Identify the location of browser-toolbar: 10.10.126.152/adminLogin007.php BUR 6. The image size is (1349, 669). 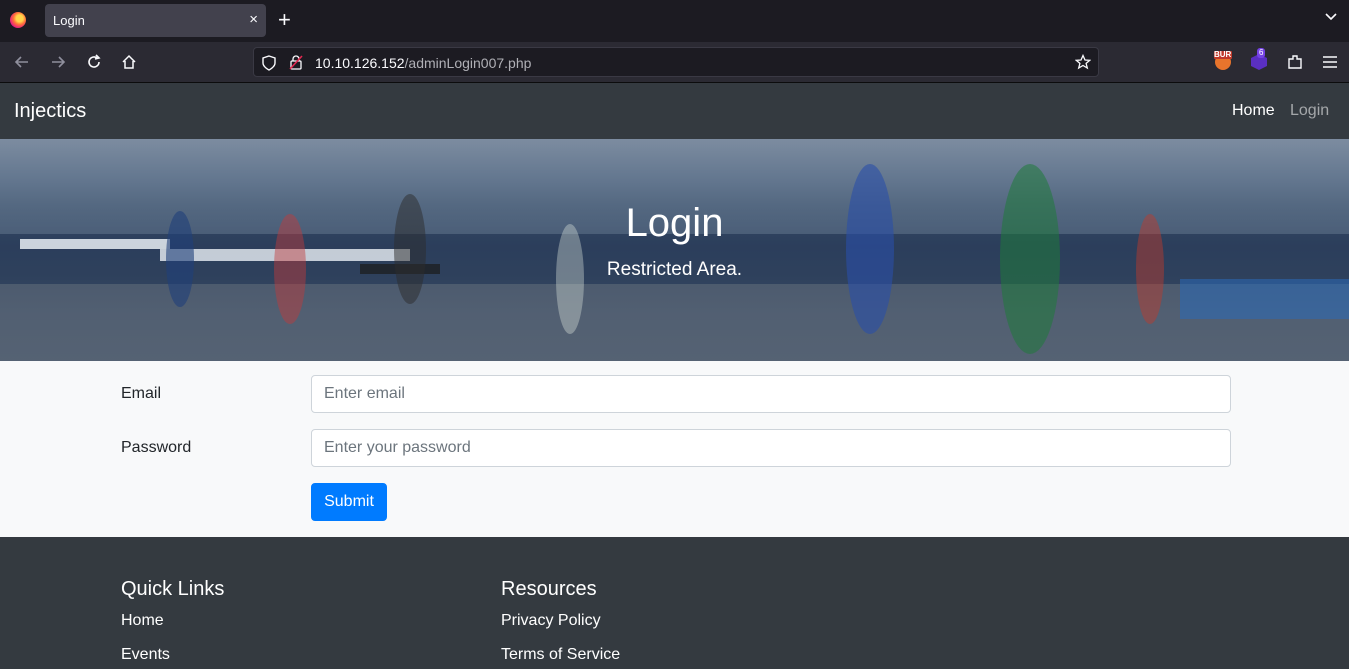
(674, 62).